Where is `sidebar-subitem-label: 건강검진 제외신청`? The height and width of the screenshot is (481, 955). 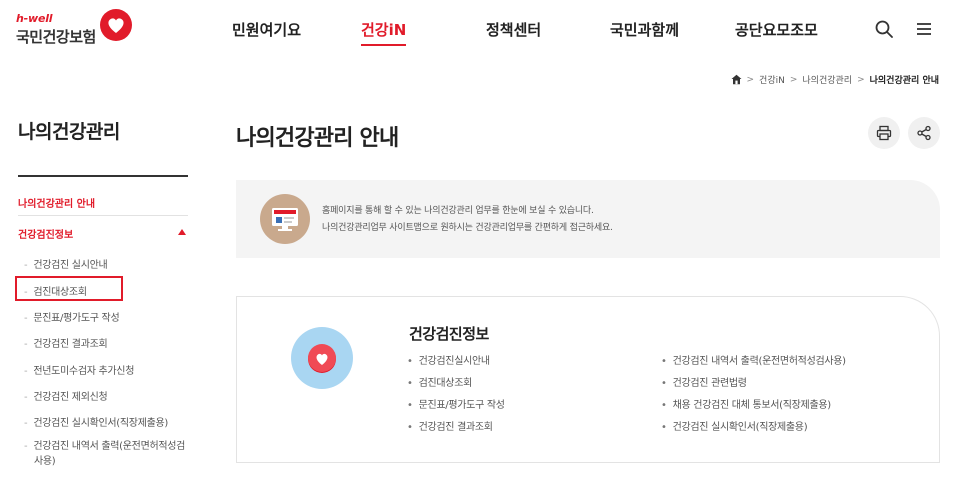
sidebar-subitem-label: 건강검진 제외신청 is located at coordinates (70, 397).